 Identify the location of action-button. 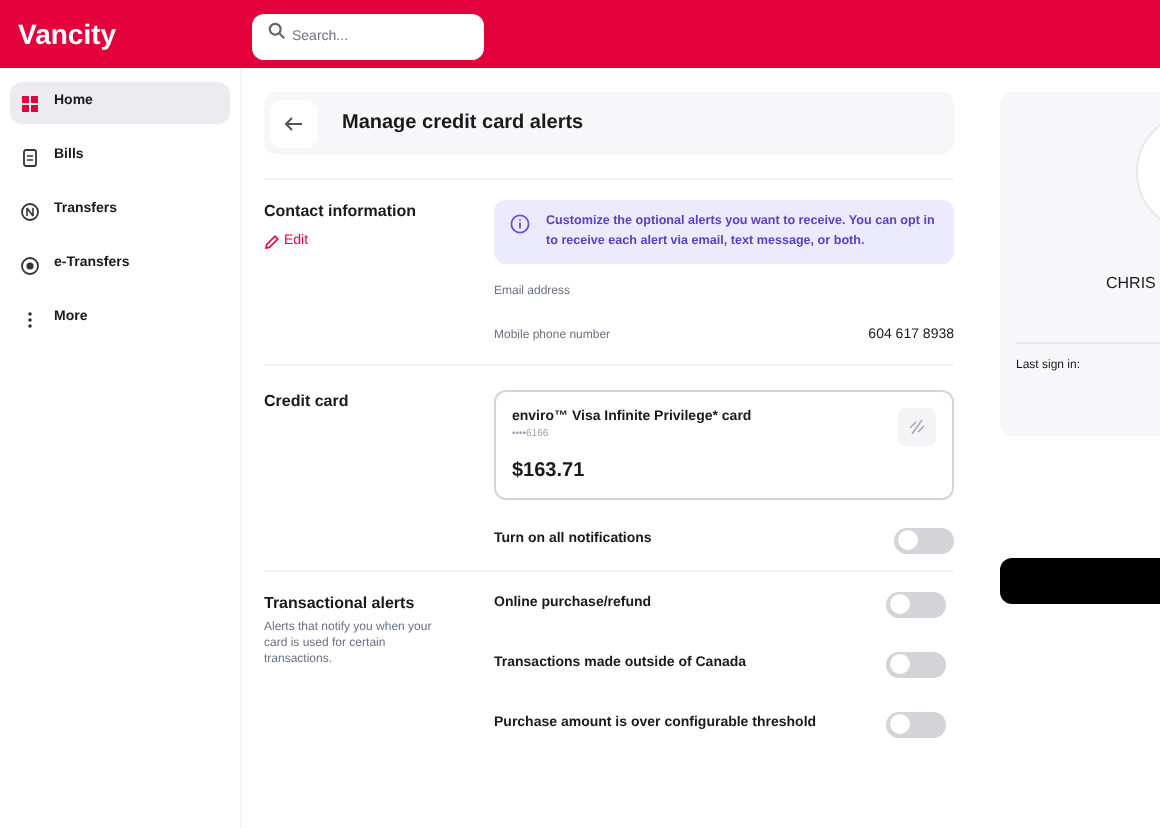
(1080, 581).